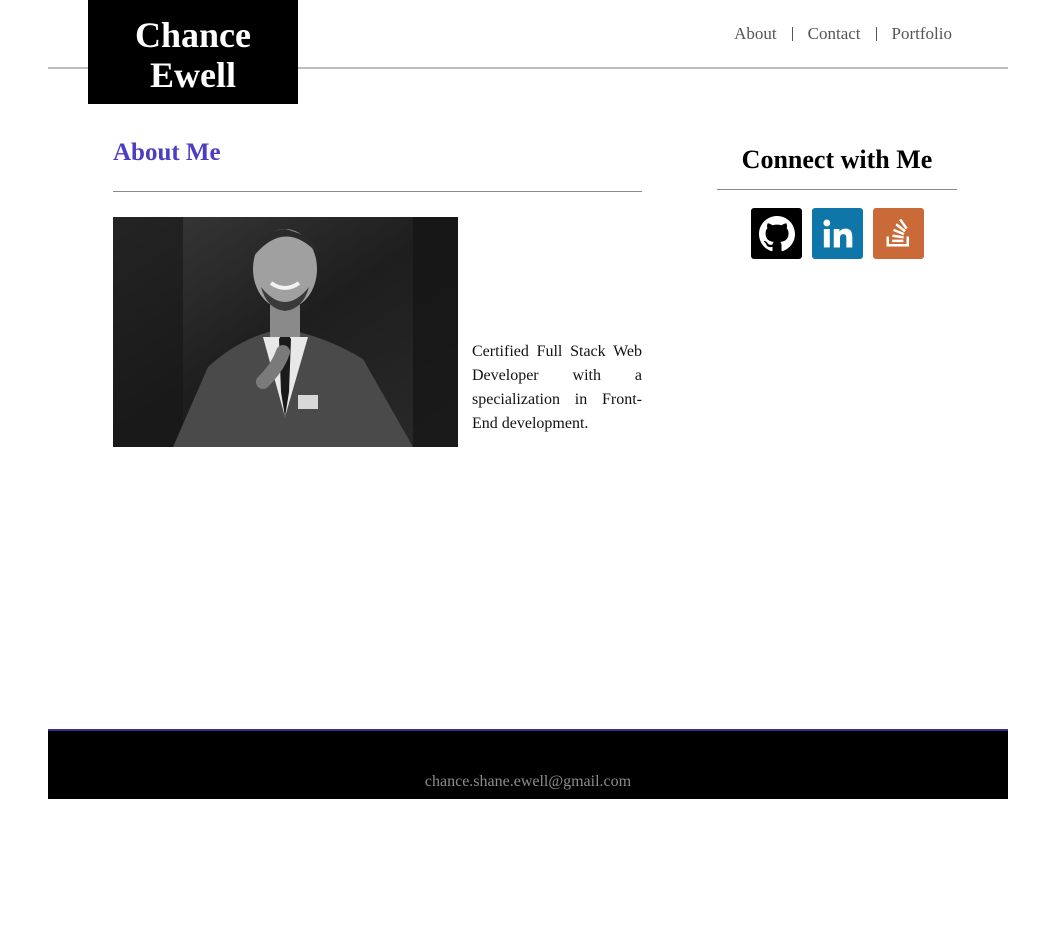  Describe the element at coordinates (193, 75) in the screenshot. I see `logo-last-name: Ewell` at that location.